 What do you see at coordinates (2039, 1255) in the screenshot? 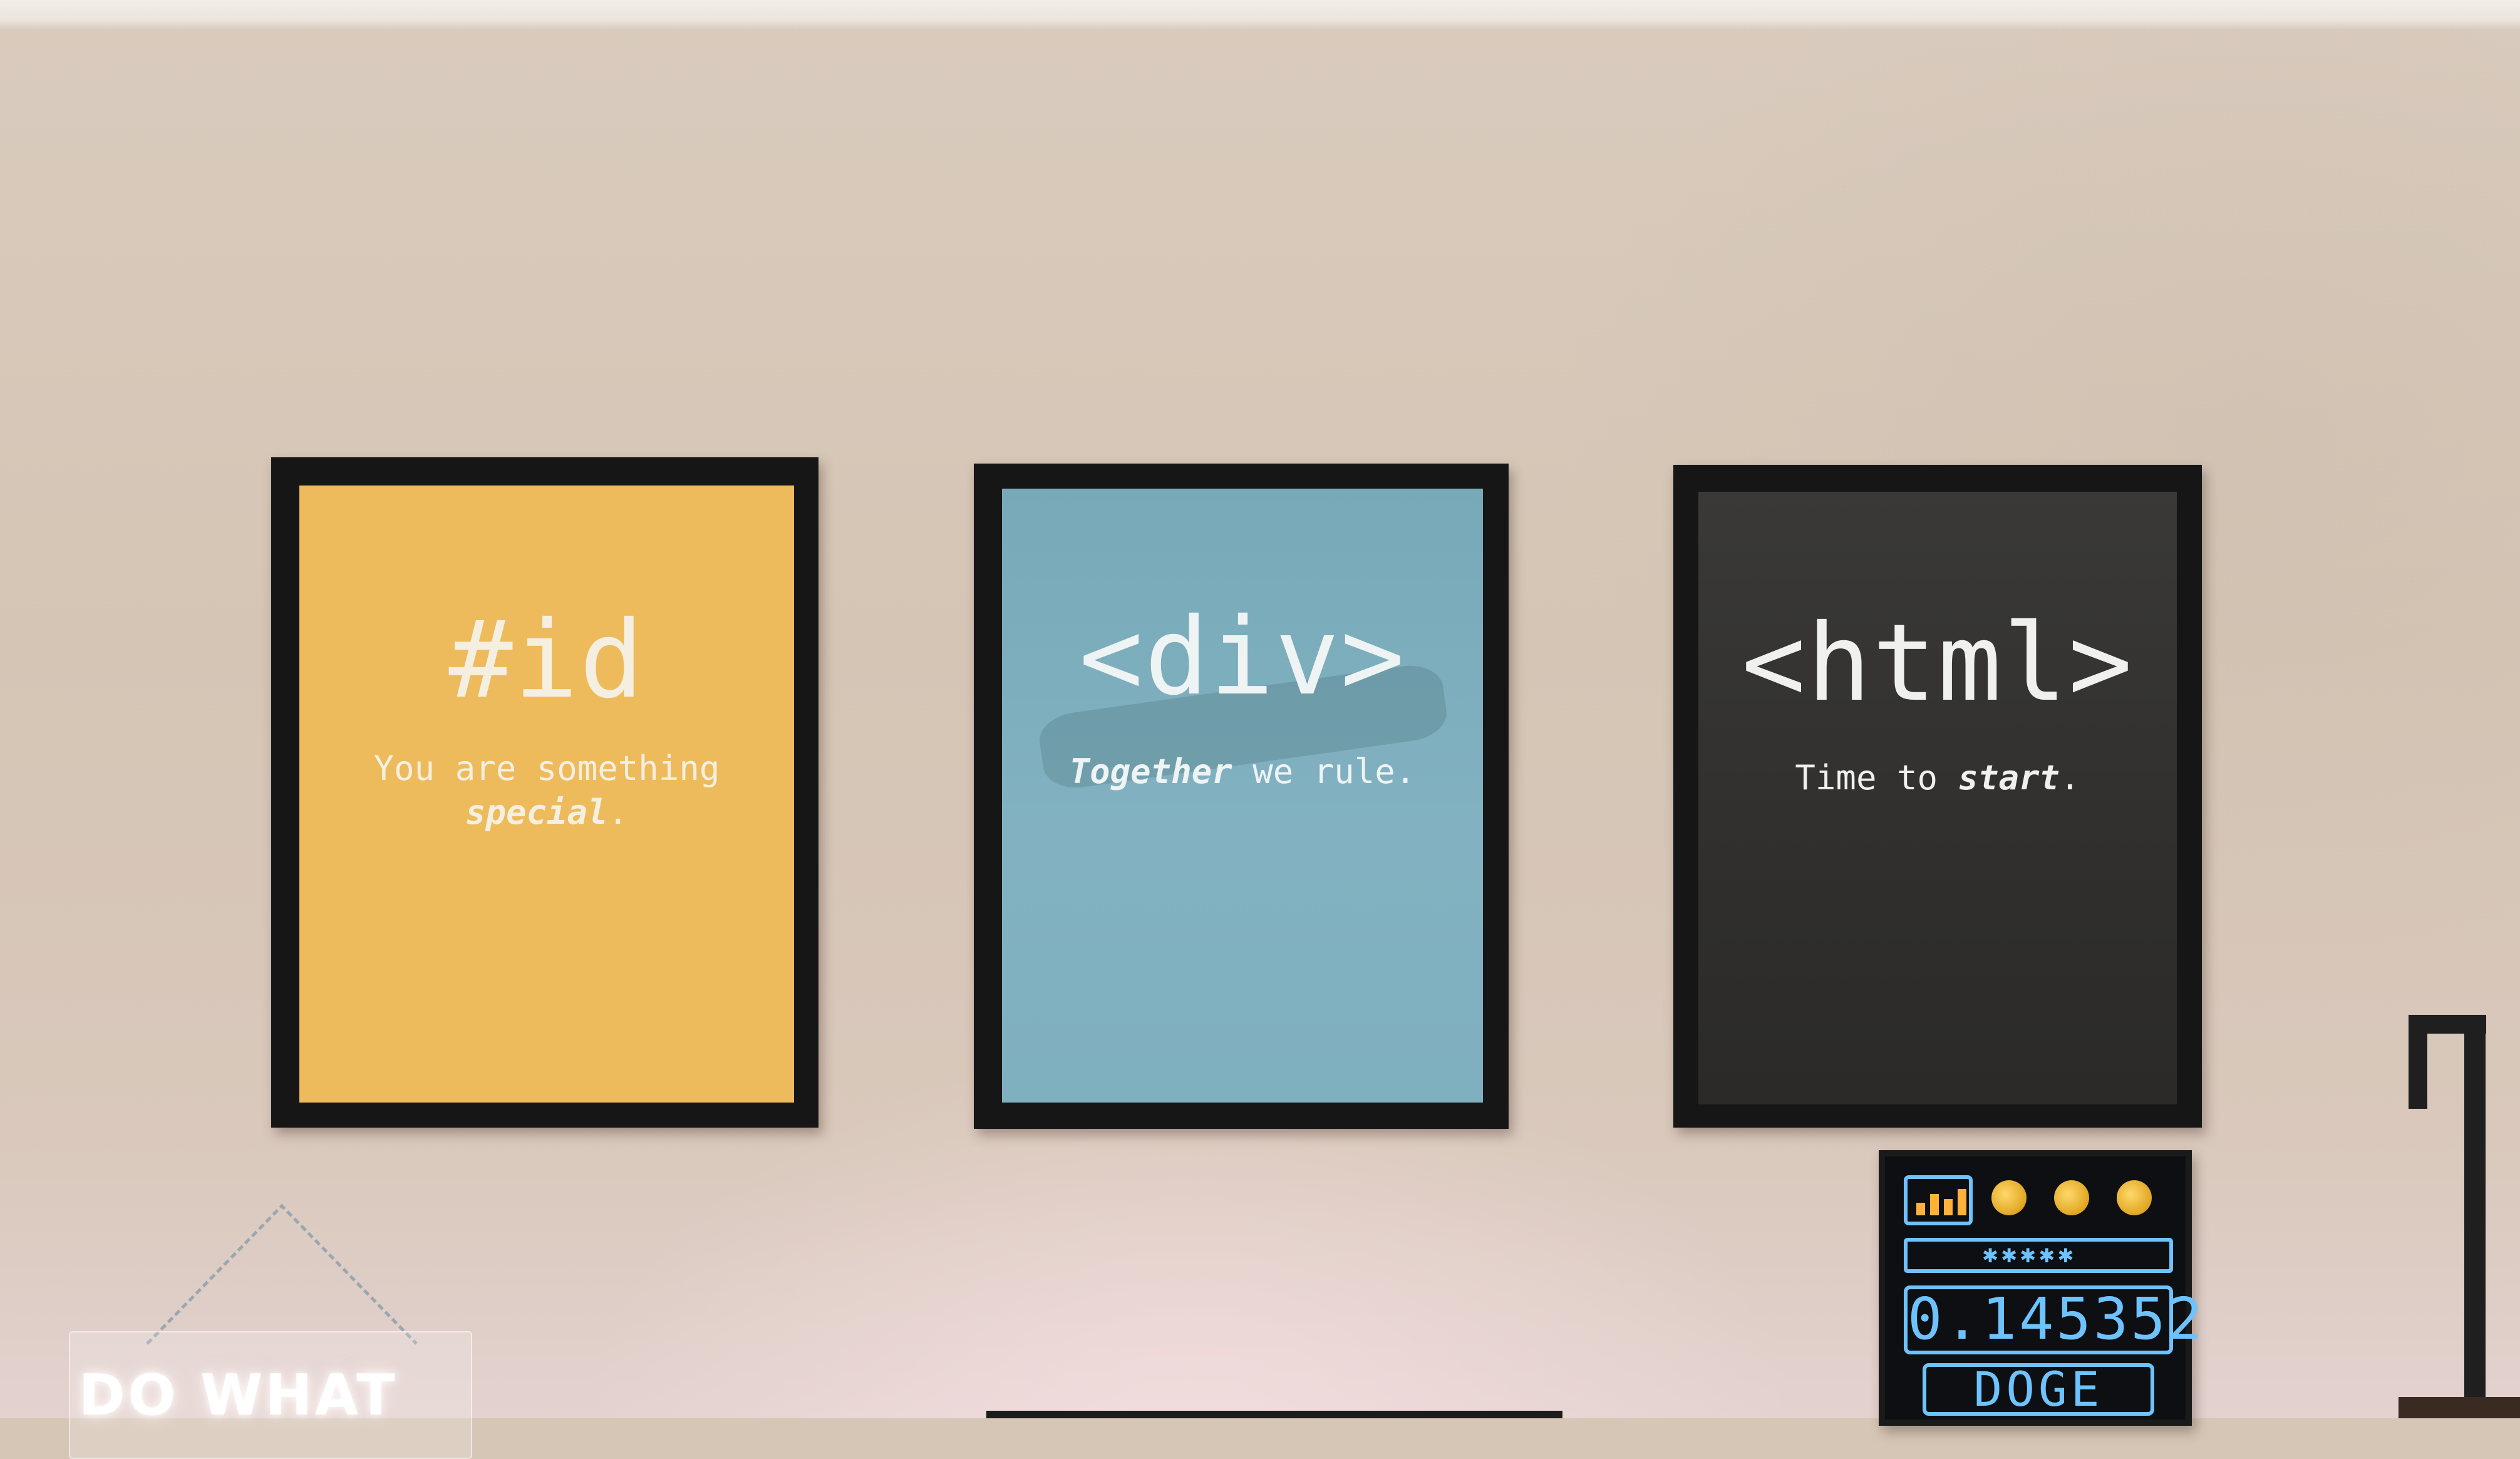
I see `display-stars: ✱✱✱✱✱` at bounding box center [2039, 1255].